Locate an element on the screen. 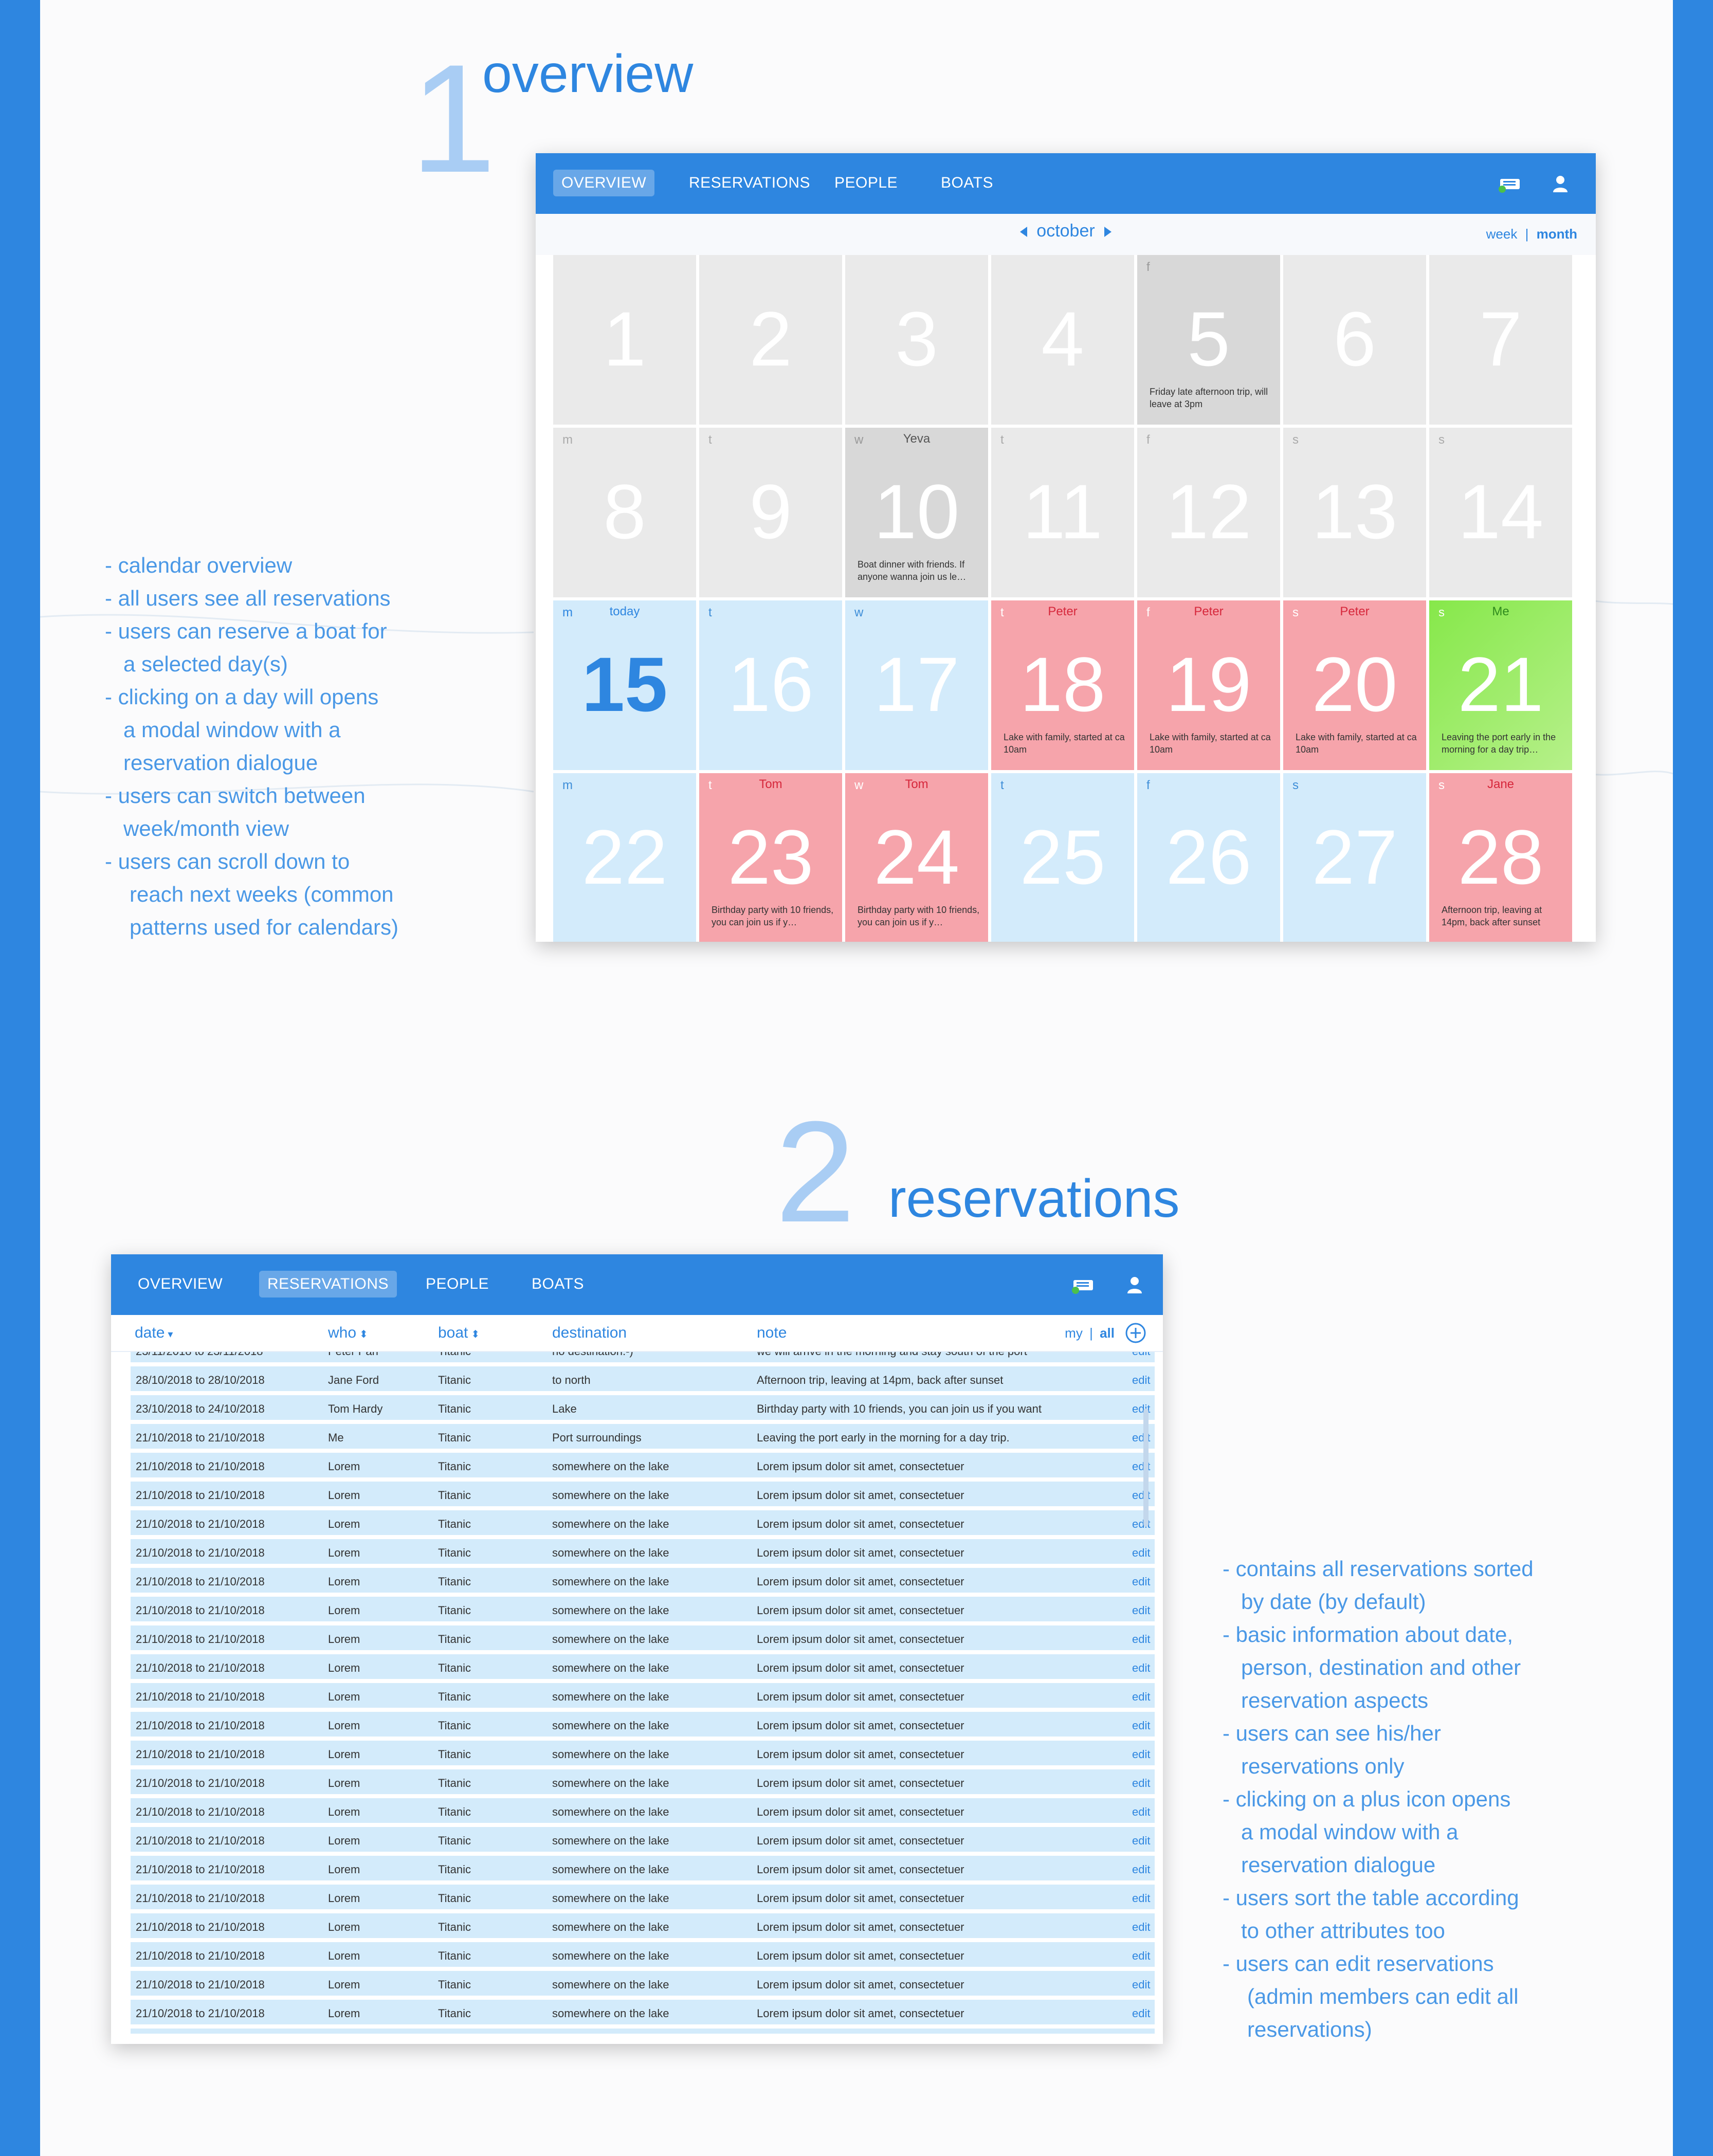 The image size is (1713, 2156). calendar-day: m today 15 is located at coordinates (625, 685).